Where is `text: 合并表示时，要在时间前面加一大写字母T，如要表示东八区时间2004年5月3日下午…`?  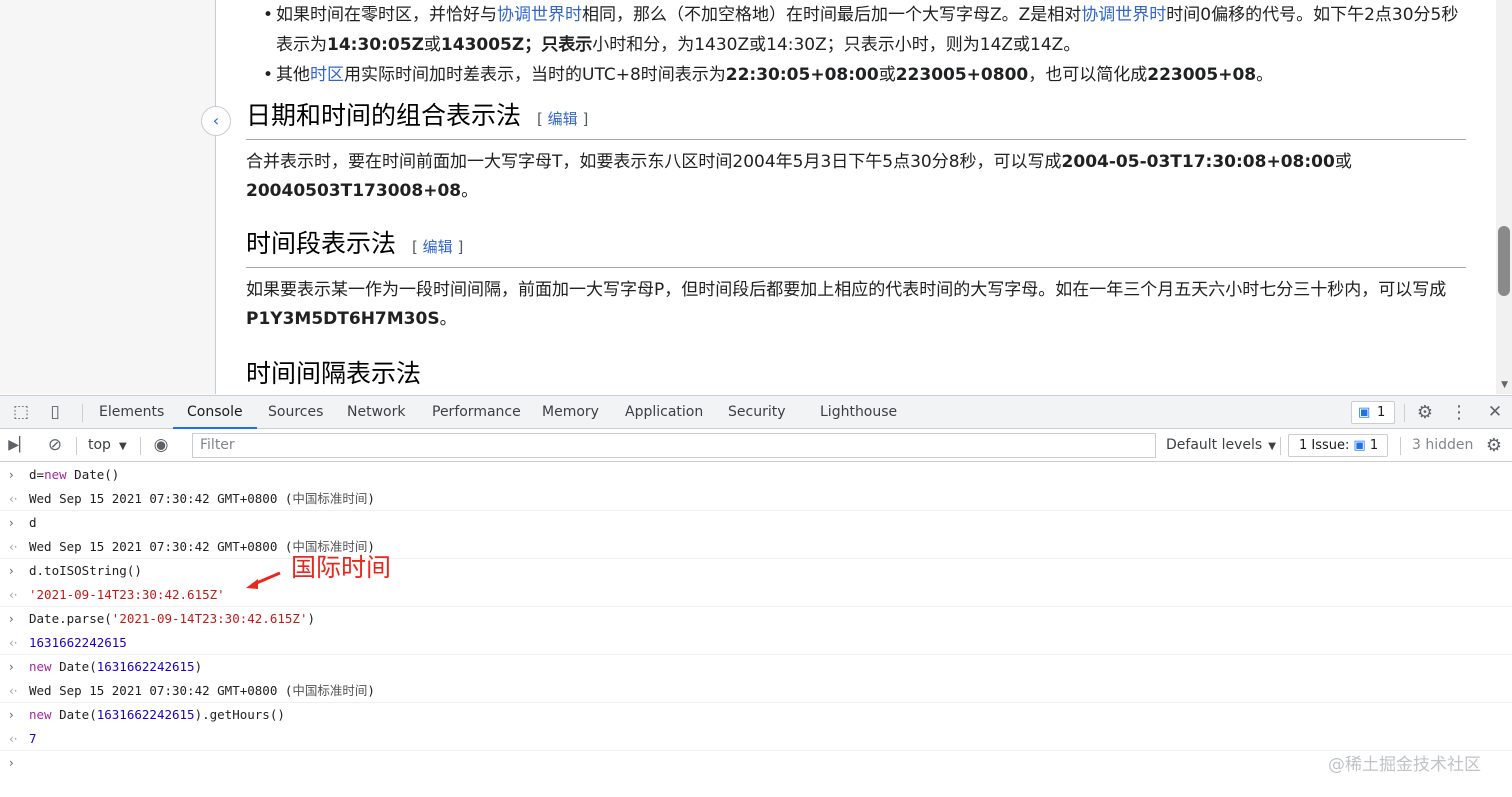 text: 合并表示时，要在时间前面加一大写字母T，如要表示东八区时间2004年5月3日下午… is located at coordinates (654, 162).